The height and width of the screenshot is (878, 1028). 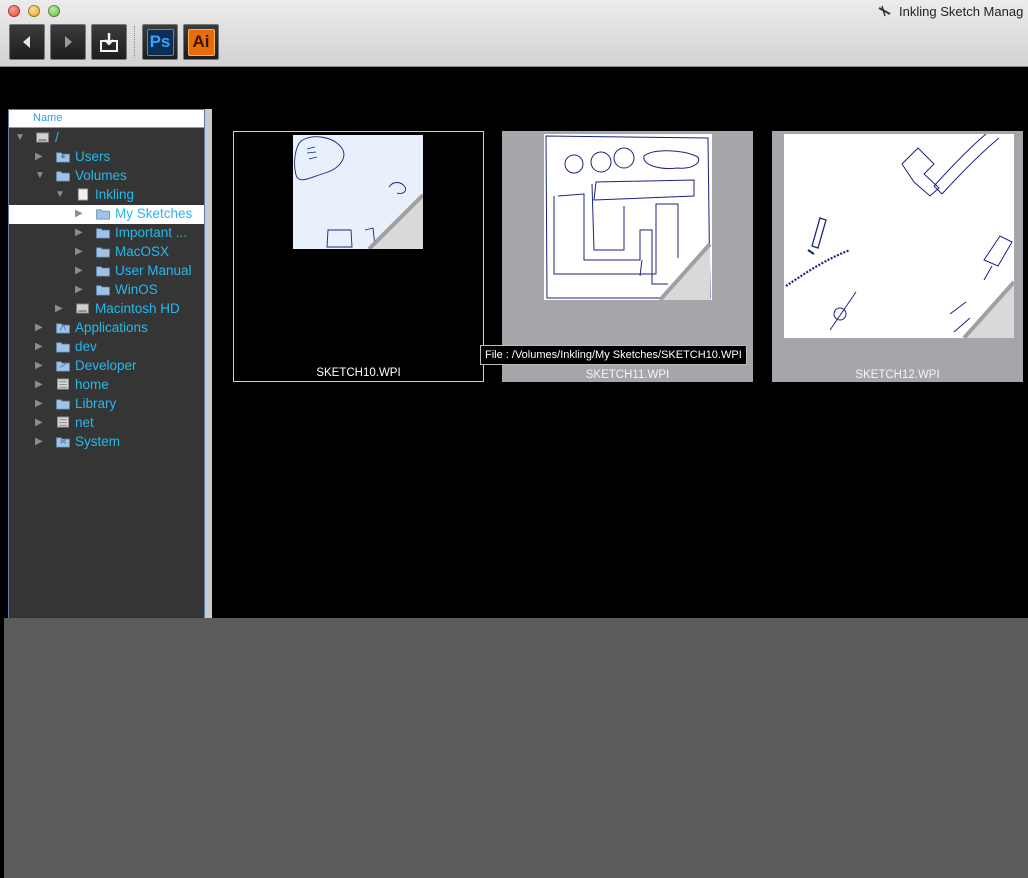 I want to click on thumbnail-filename: SKETCH10.WPI, so click(x=358, y=373).